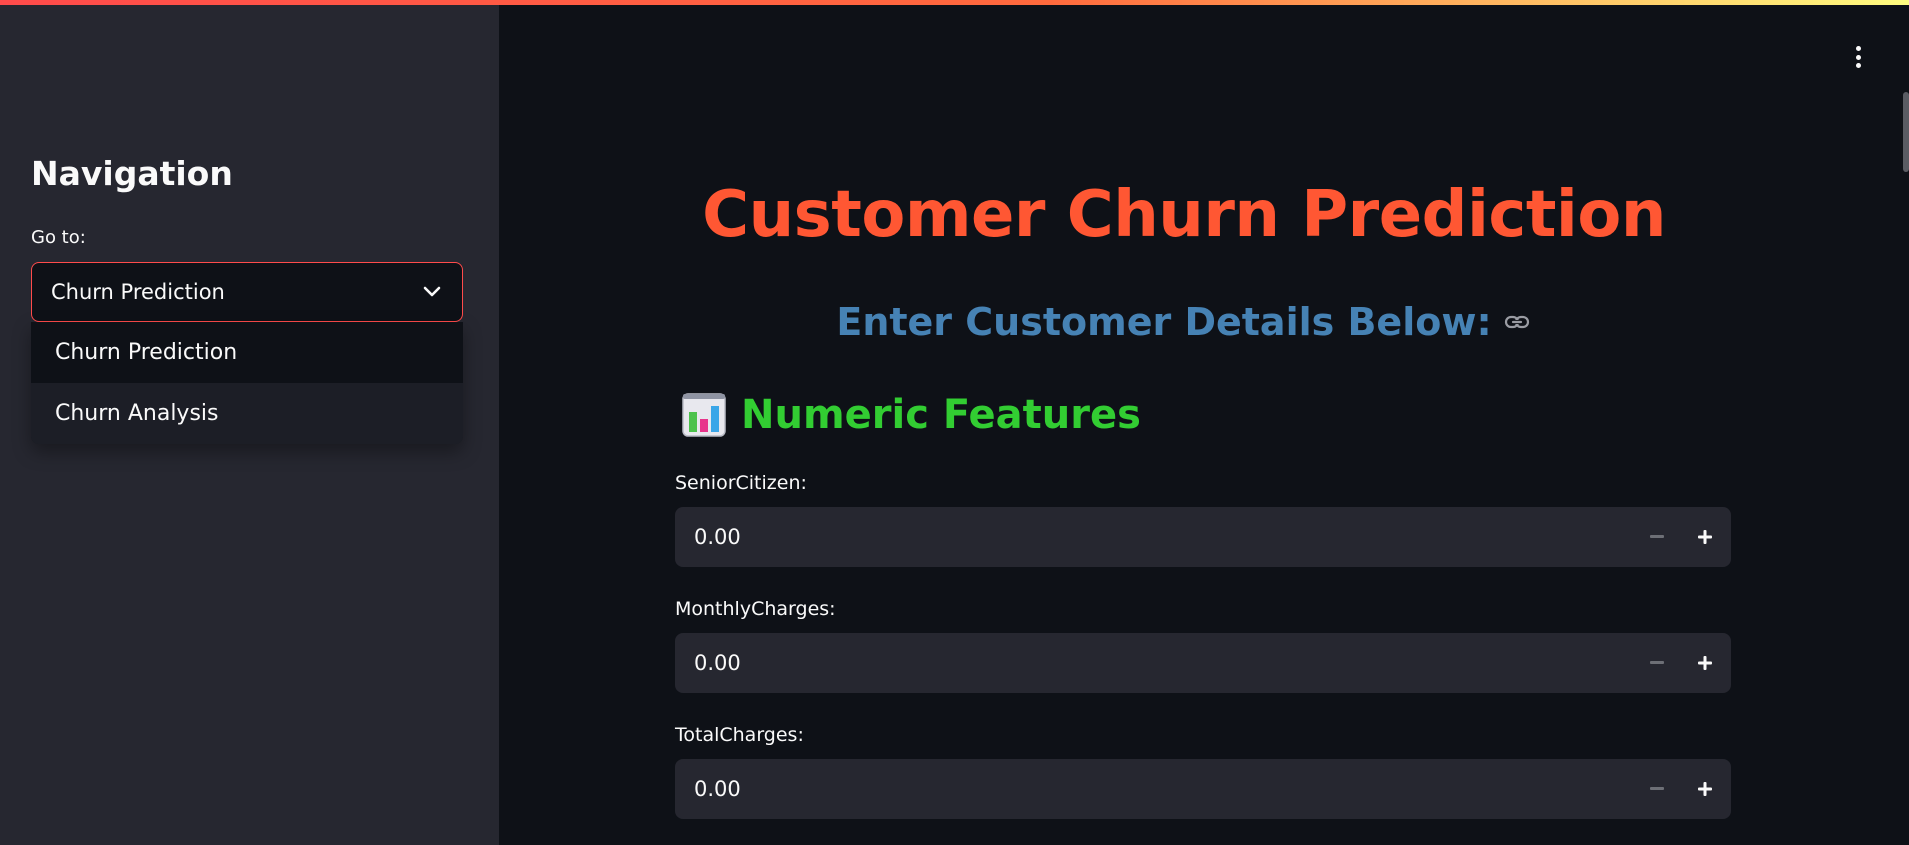 Image resolution: width=1909 pixels, height=845 pixels. What do you see at coordinates (132, 173) in the screenshot?
I see `sidebar-title: Navigation` at bounding box center [132, 173].